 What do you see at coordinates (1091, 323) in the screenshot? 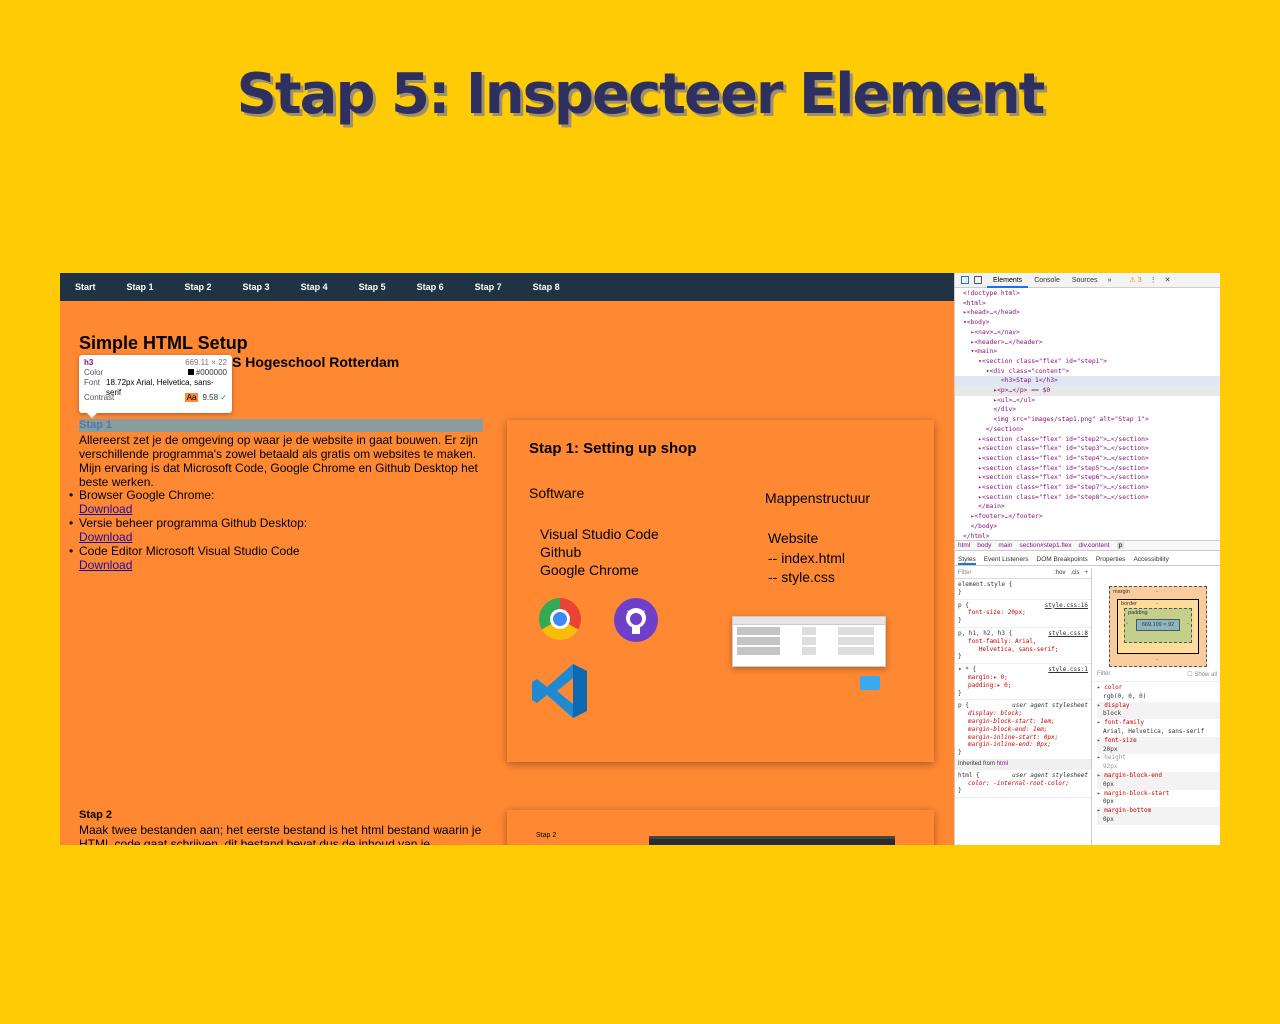
I see `dom-node: ▾<body>` at bounding box center [1091, 323].